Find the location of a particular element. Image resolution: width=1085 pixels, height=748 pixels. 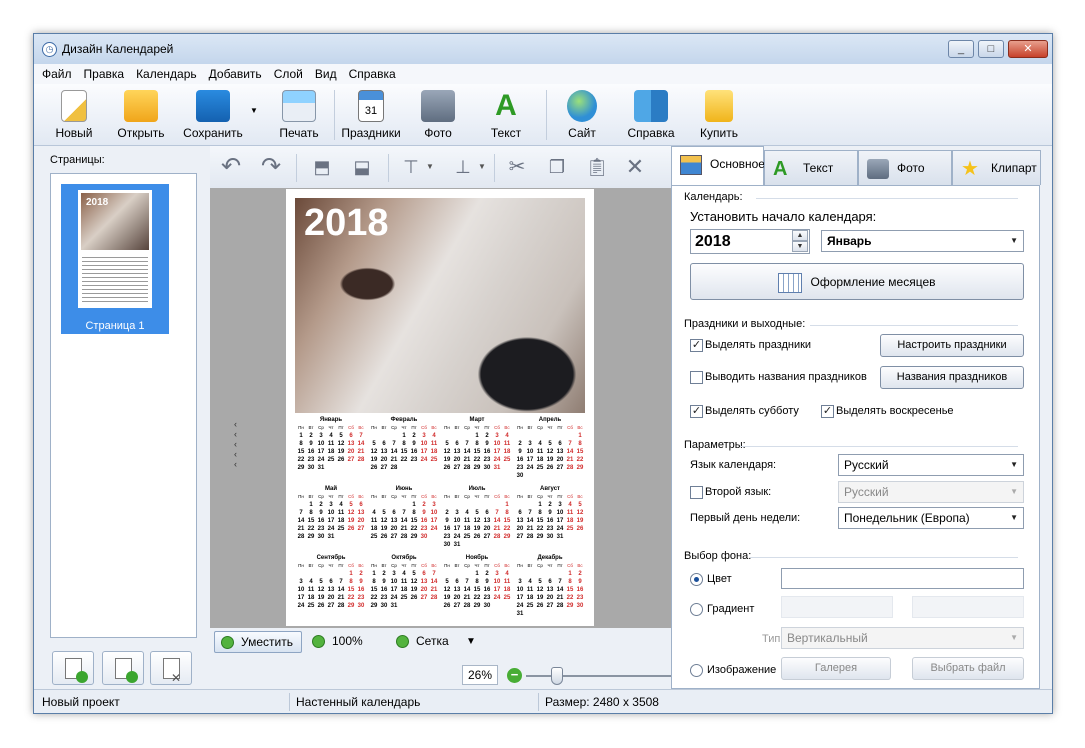

grid-button: Сетка is located at coordinates (423, 642).